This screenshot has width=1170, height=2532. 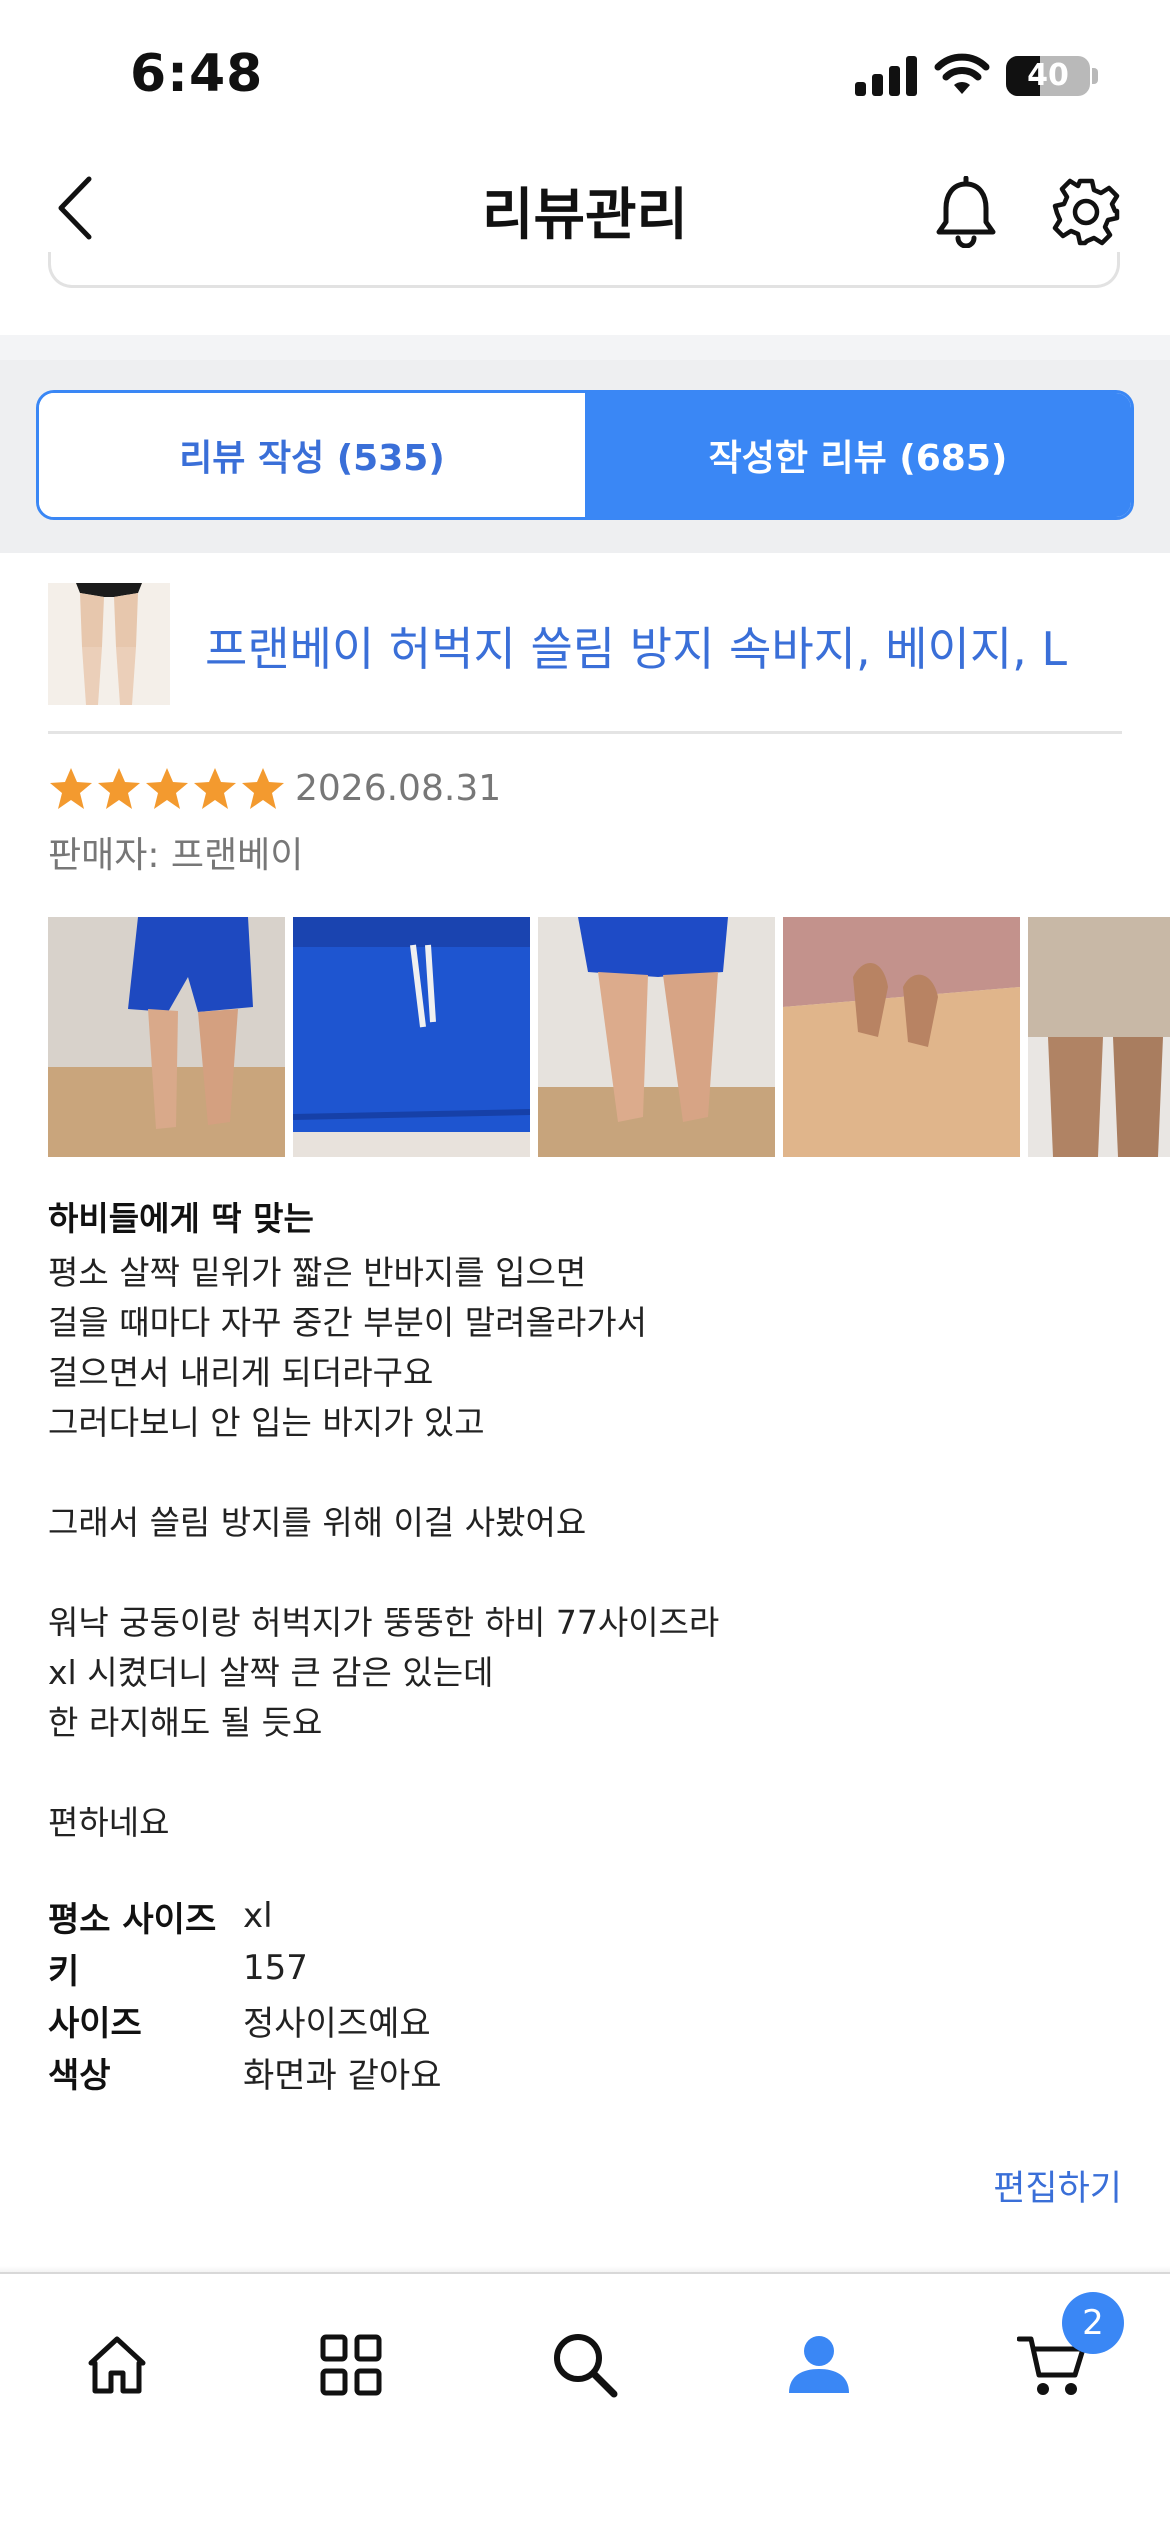 I want to click on nav-search, so click(x=585, y=2365).